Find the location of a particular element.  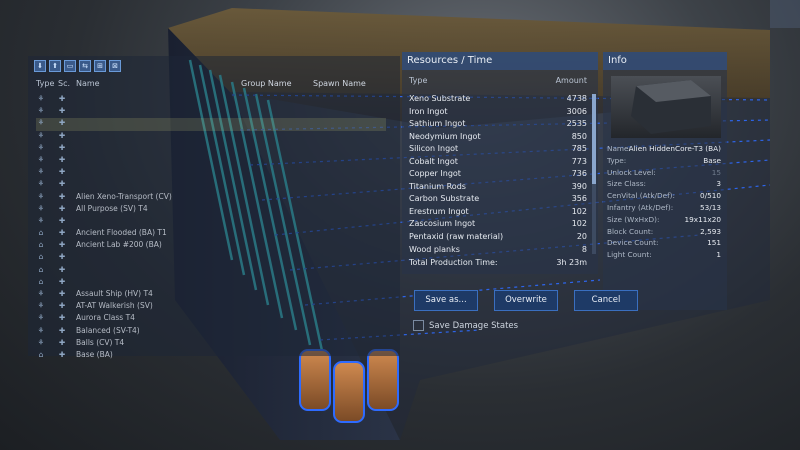

list-item: ⌂ ✚ Ancient Flooded (BA) T1 is located at coordinates (211, 234).